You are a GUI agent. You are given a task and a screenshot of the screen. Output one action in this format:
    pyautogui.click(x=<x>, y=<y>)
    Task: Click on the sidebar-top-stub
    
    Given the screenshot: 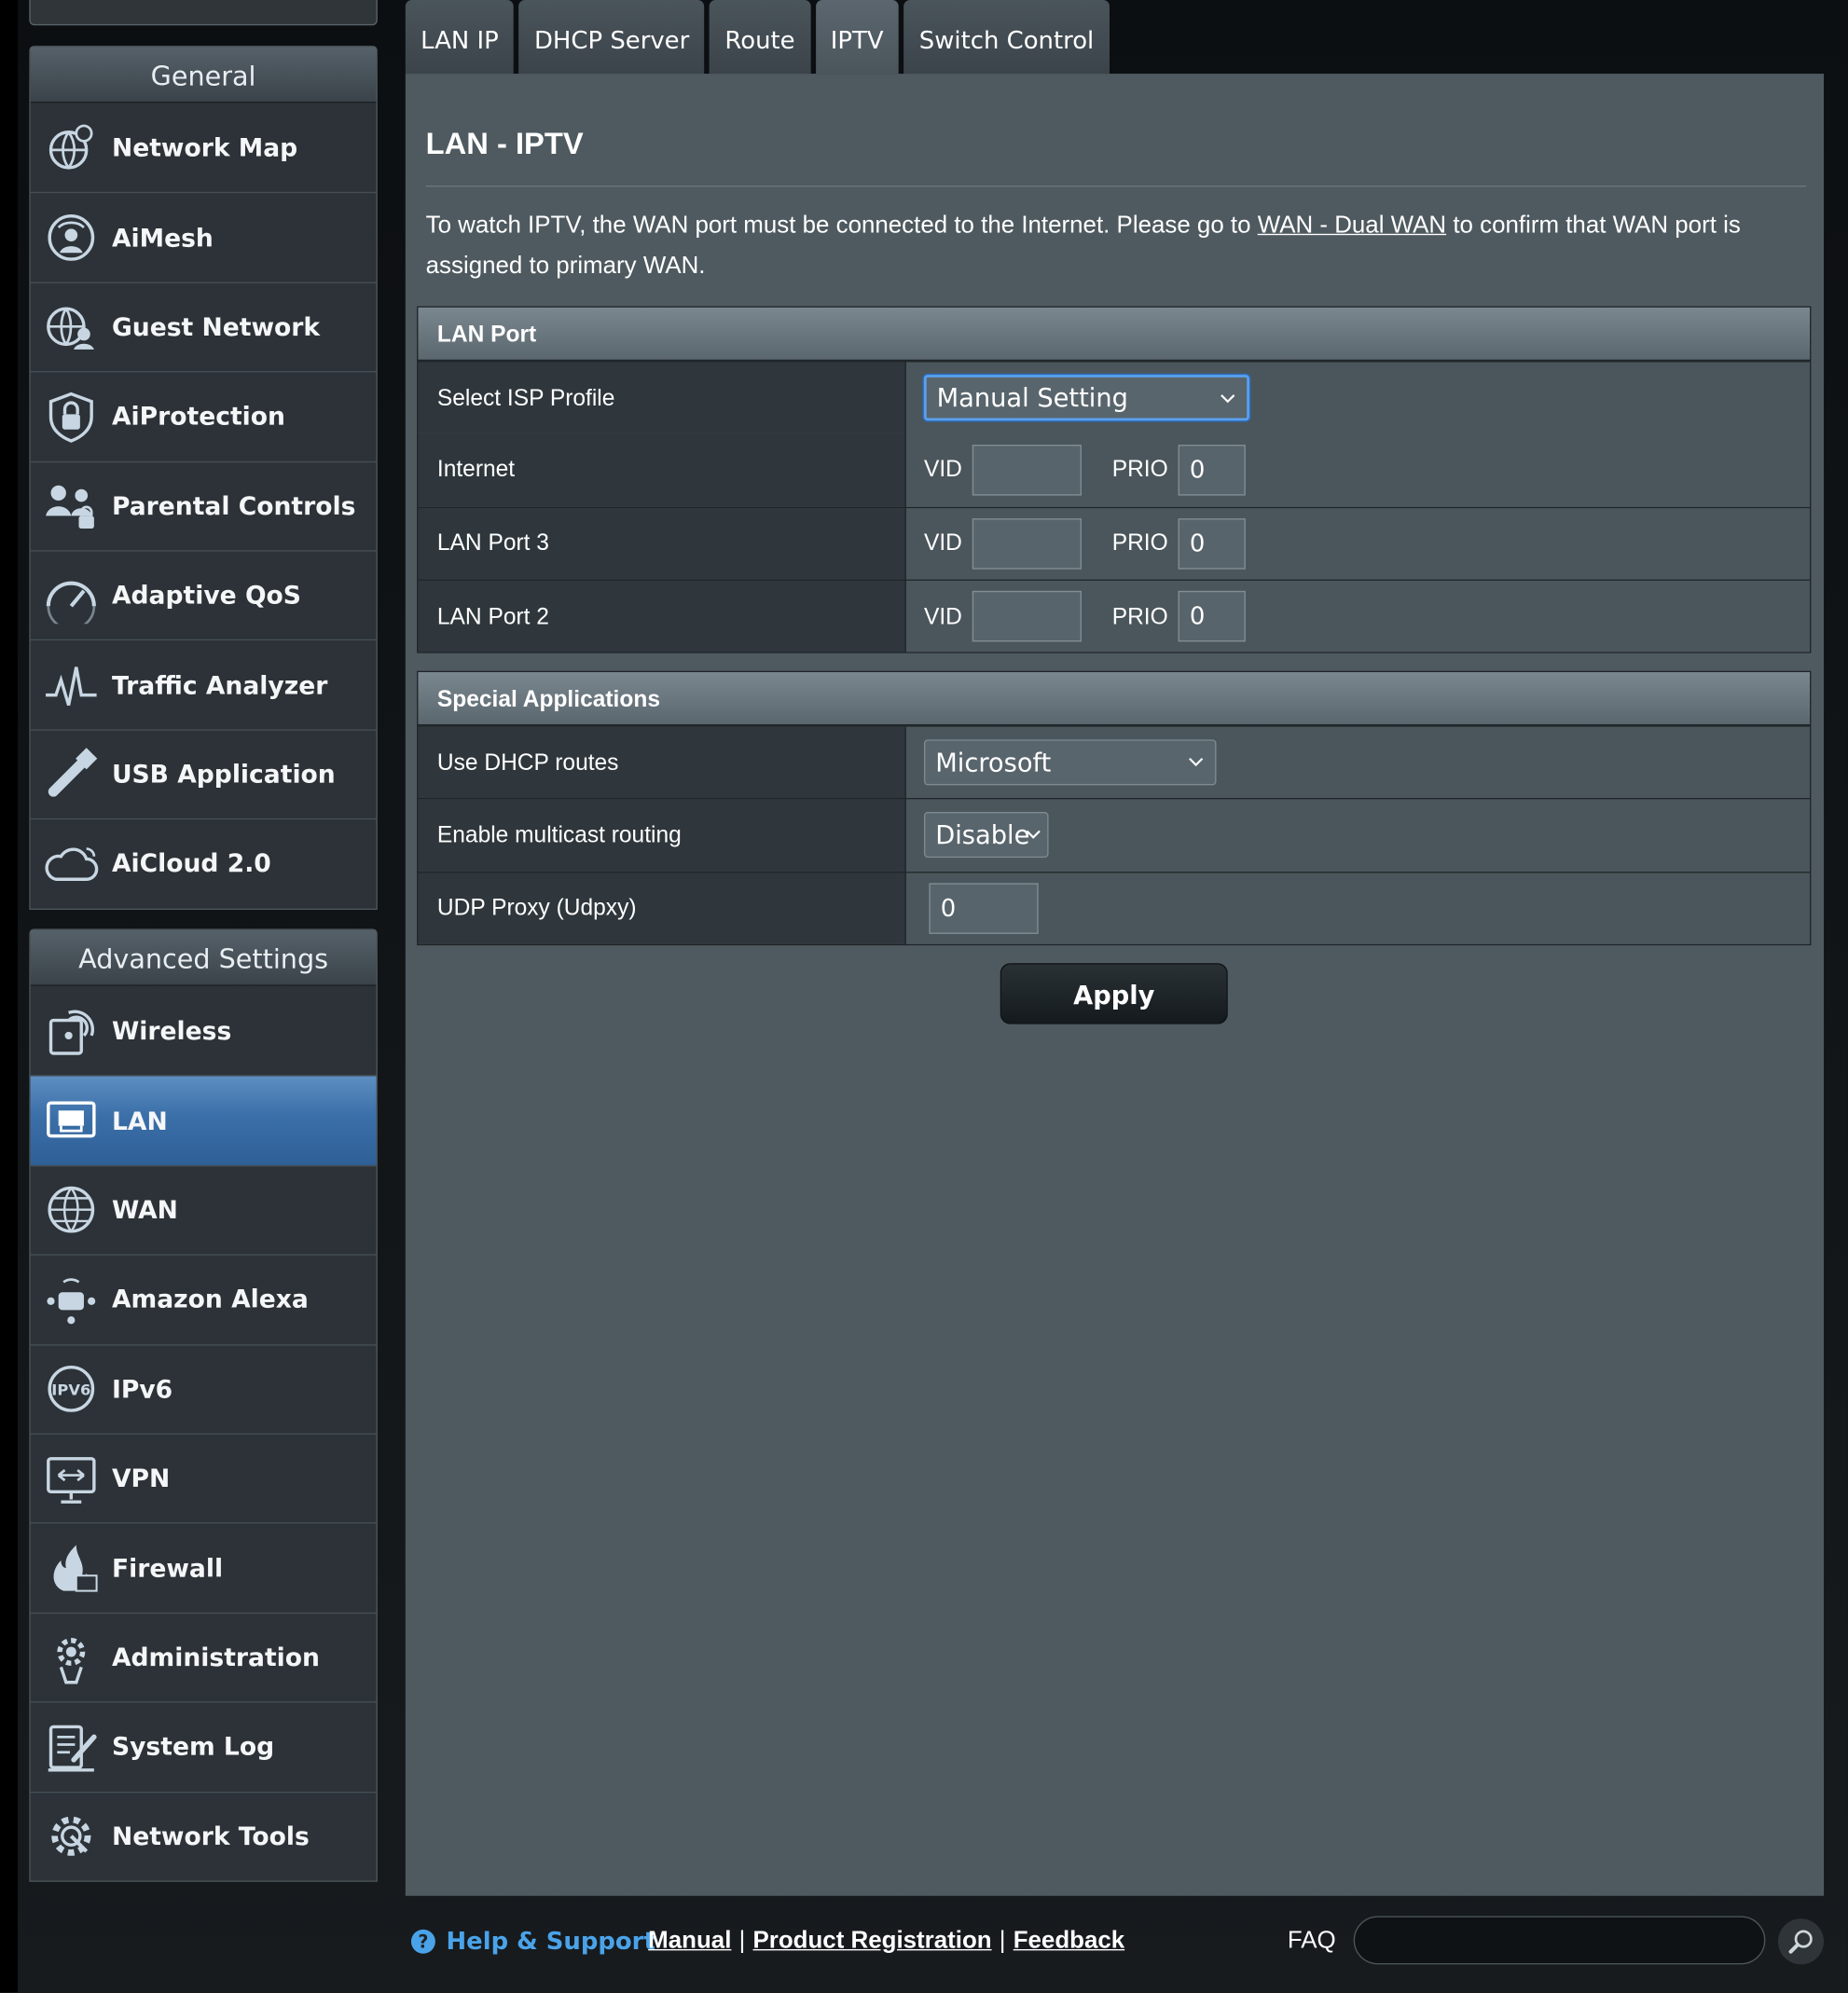 What is the action you would take?
    pyautogui.click(x=203, y=13)
    